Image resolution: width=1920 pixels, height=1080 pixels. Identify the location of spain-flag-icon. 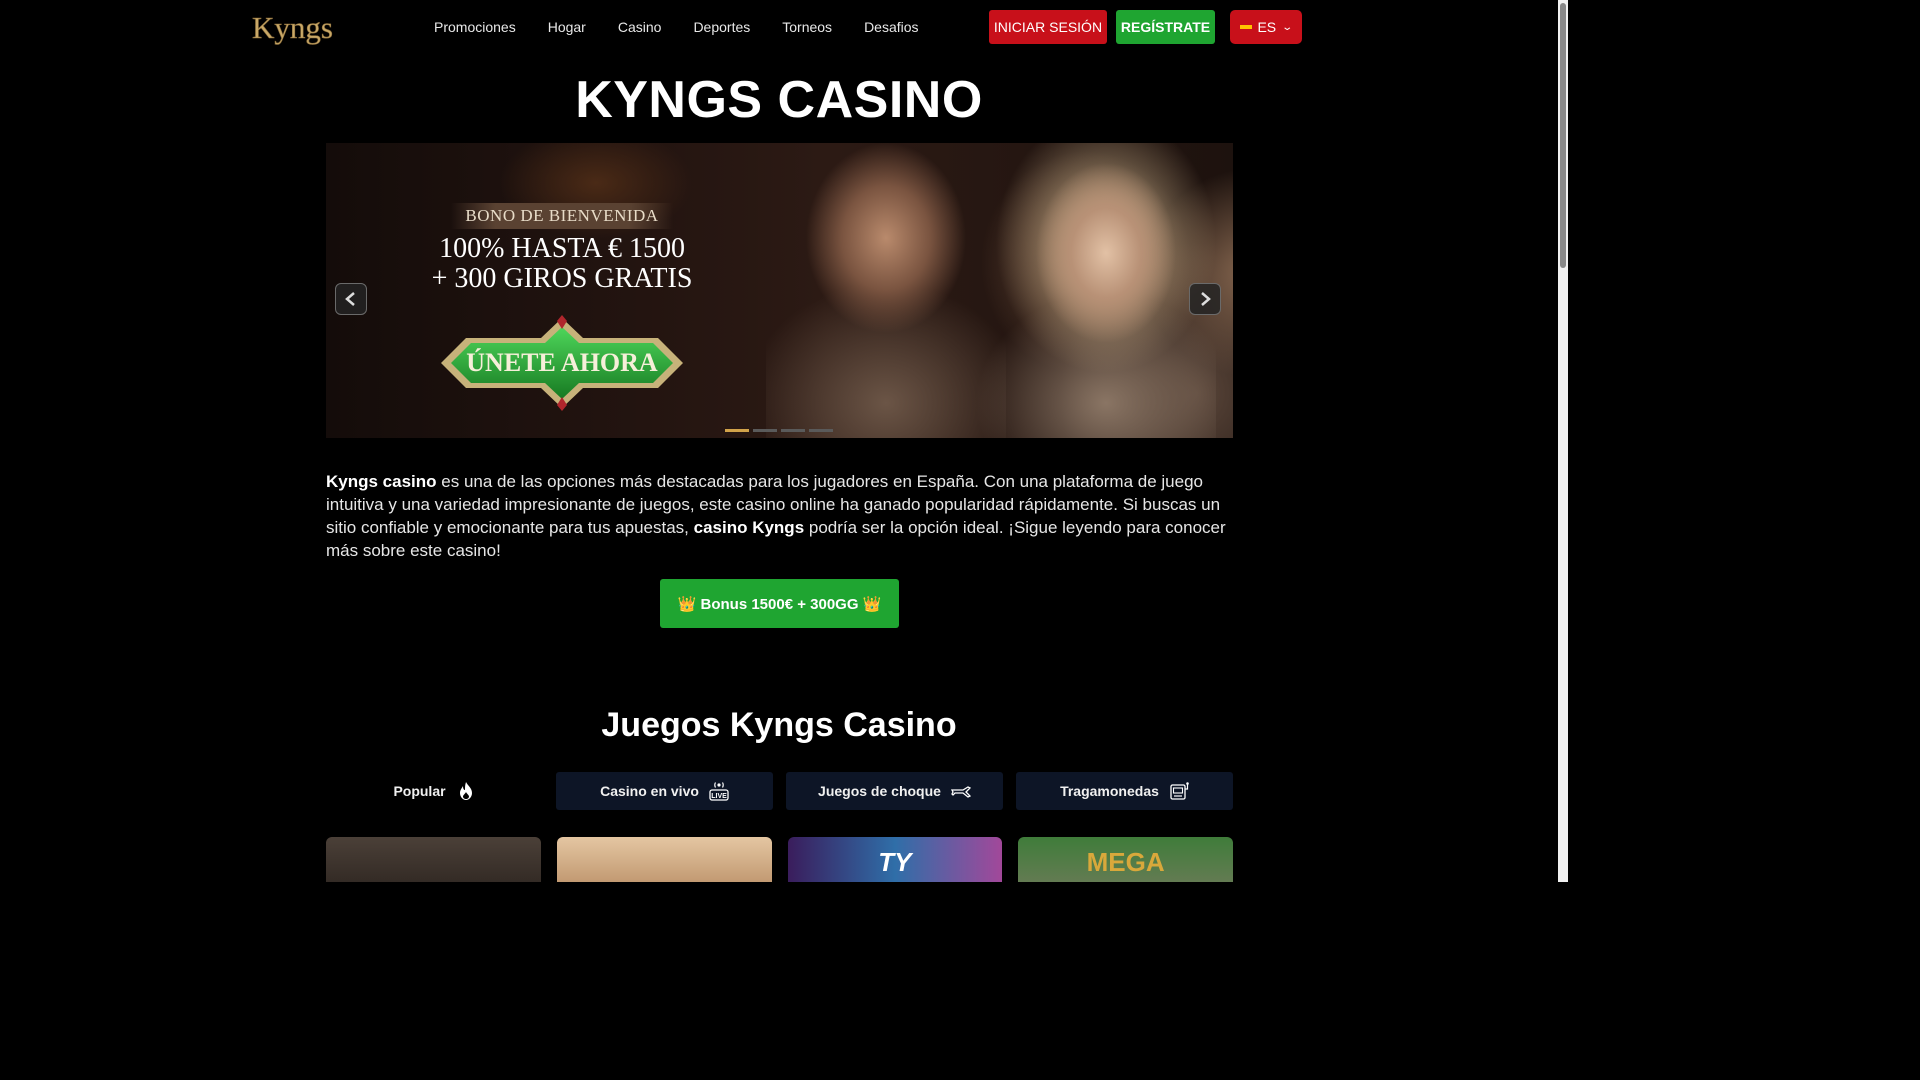
(1246, 27).